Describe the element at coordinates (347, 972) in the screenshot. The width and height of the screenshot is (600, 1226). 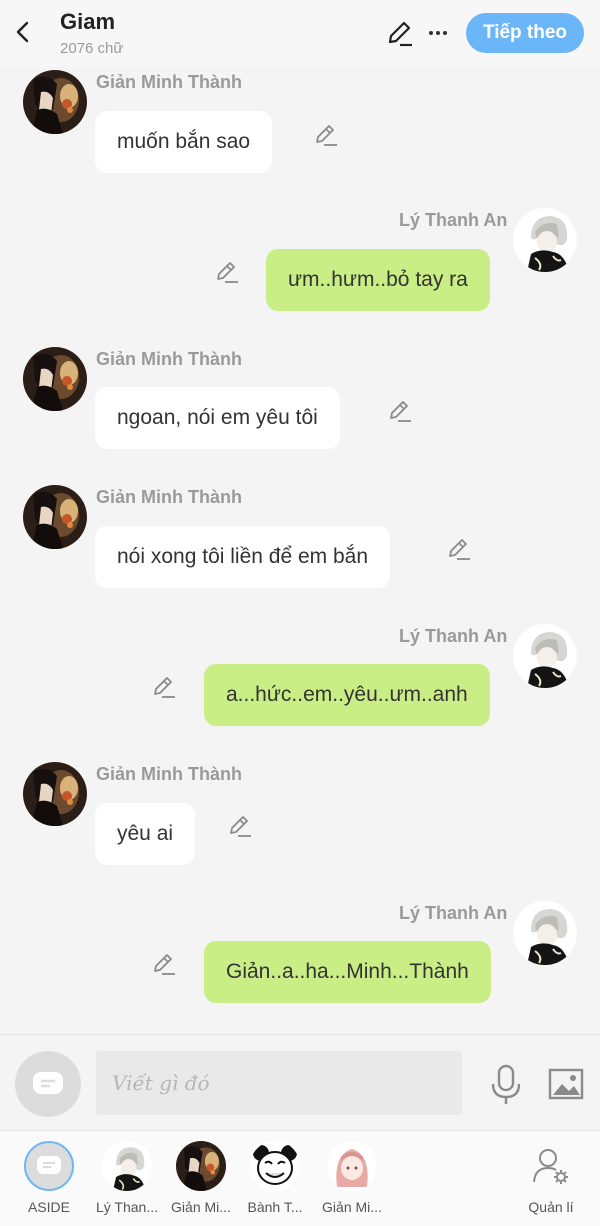
I see `message-bubble: Giản..a..ha...Minh...Thành` at that location.